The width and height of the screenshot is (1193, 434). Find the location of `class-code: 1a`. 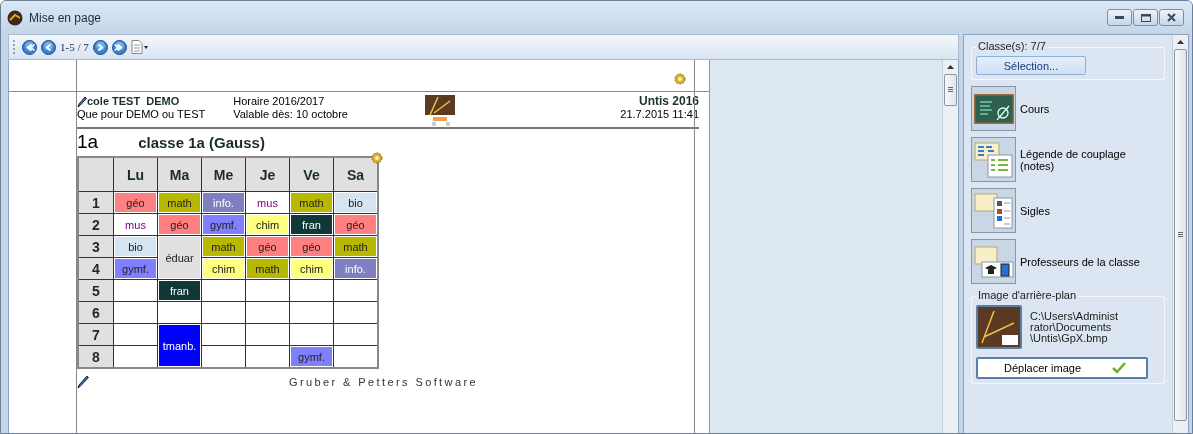

class-code: 1a is located at coordinates (88, 142).